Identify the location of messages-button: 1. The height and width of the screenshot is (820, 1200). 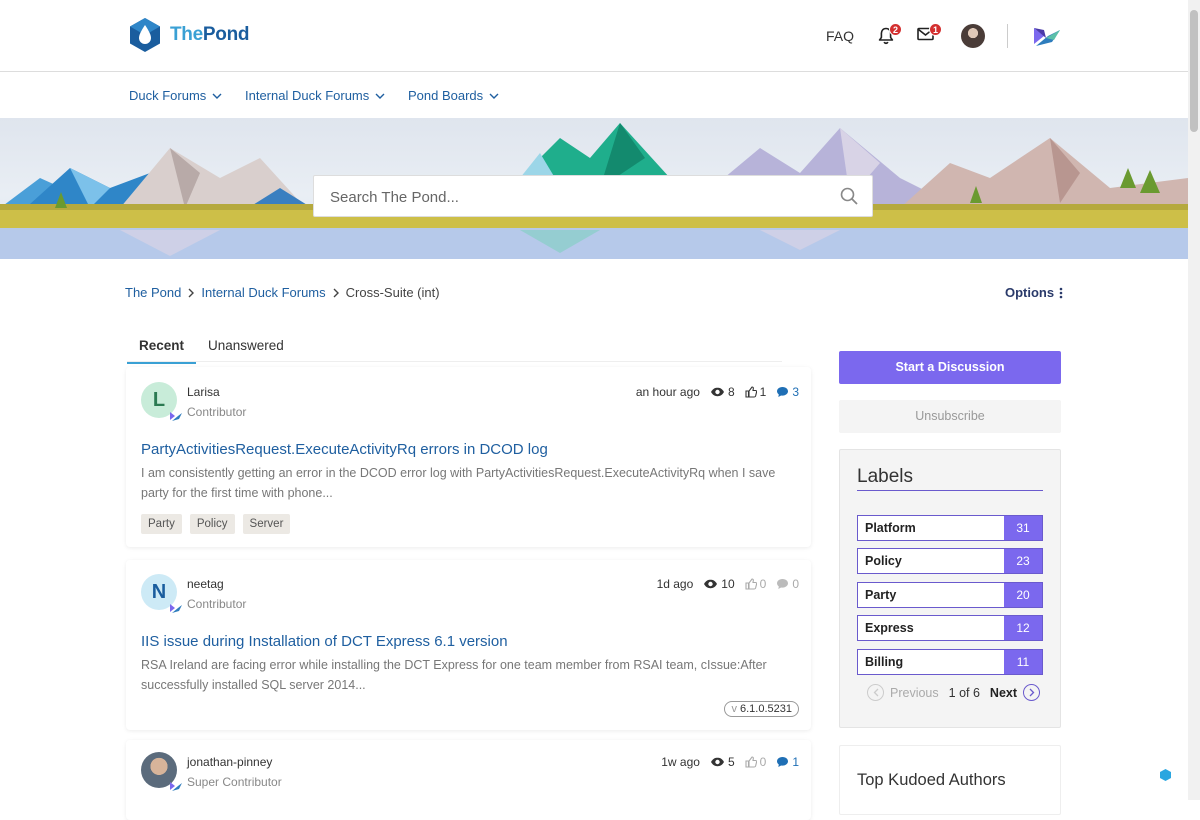
(929, 34).